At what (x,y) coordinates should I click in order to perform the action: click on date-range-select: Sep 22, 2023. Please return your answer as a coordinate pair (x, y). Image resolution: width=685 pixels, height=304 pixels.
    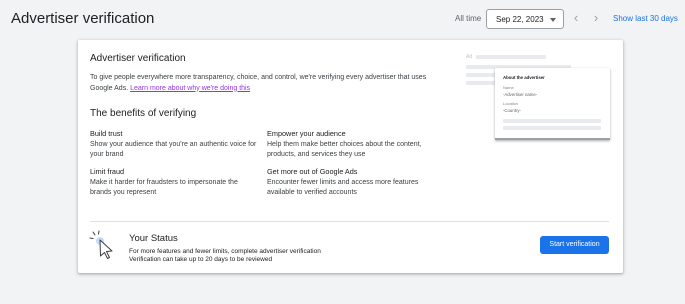
    Looking at the image, I should click on (525, 19).